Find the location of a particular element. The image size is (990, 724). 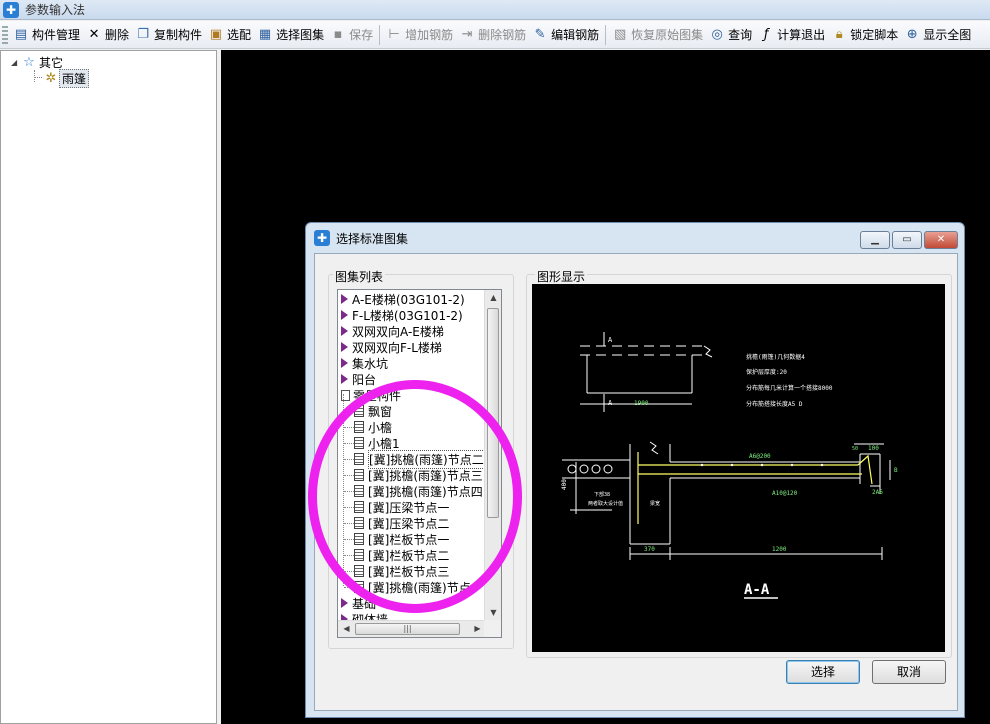

rebar-label: A6@200 is located at coordinates (760, 456).